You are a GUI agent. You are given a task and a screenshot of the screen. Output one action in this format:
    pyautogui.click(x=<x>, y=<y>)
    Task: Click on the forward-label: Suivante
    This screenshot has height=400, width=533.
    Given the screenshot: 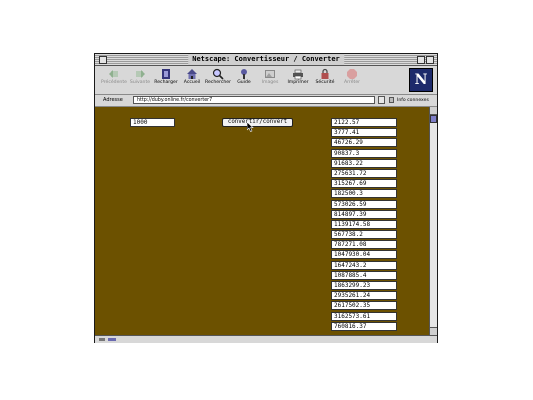 What is the action you would take?
    pyautogui.click(x=140, y=82)
    